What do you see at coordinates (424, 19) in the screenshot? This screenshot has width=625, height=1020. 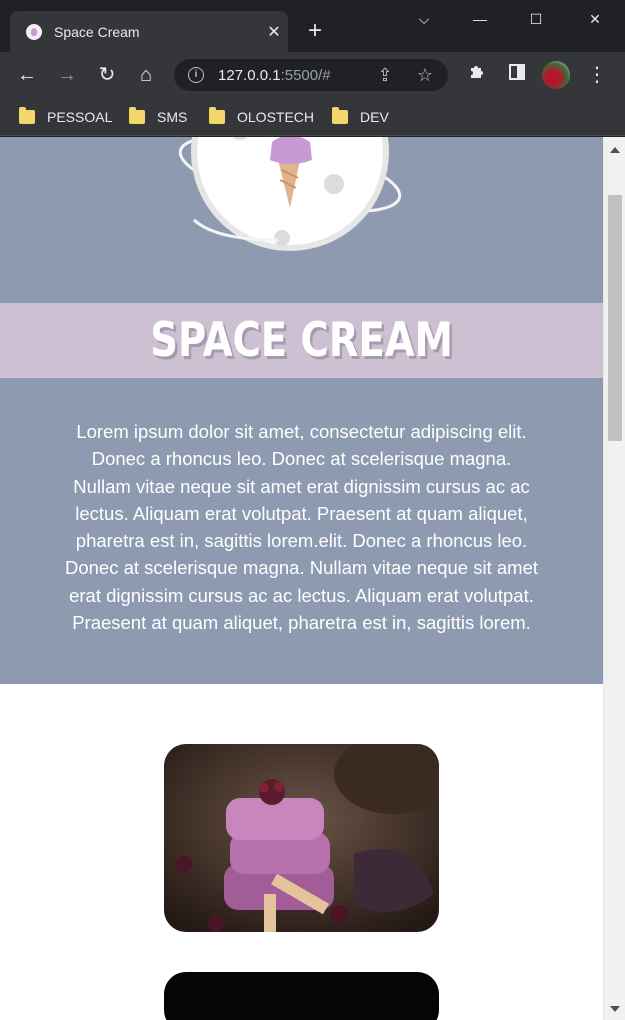 I see `tab-search-chevron-icon: ⌵` at bounding box center [424, 19].